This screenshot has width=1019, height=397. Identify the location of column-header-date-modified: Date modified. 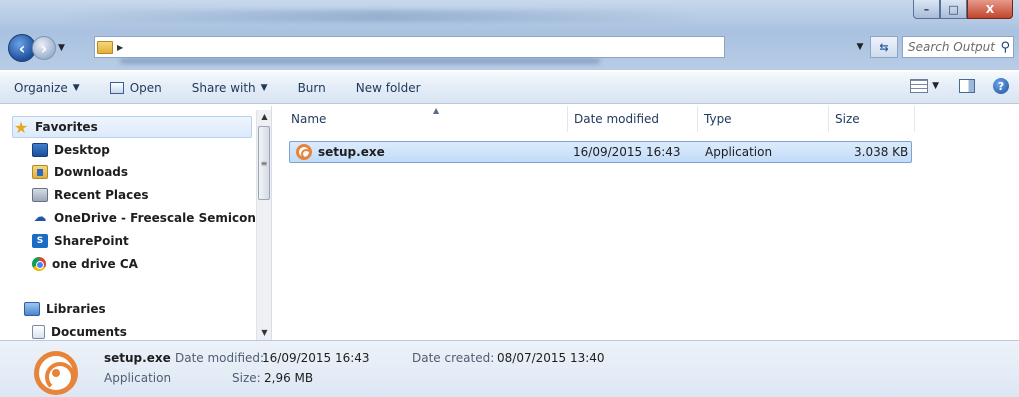
(633, 119).